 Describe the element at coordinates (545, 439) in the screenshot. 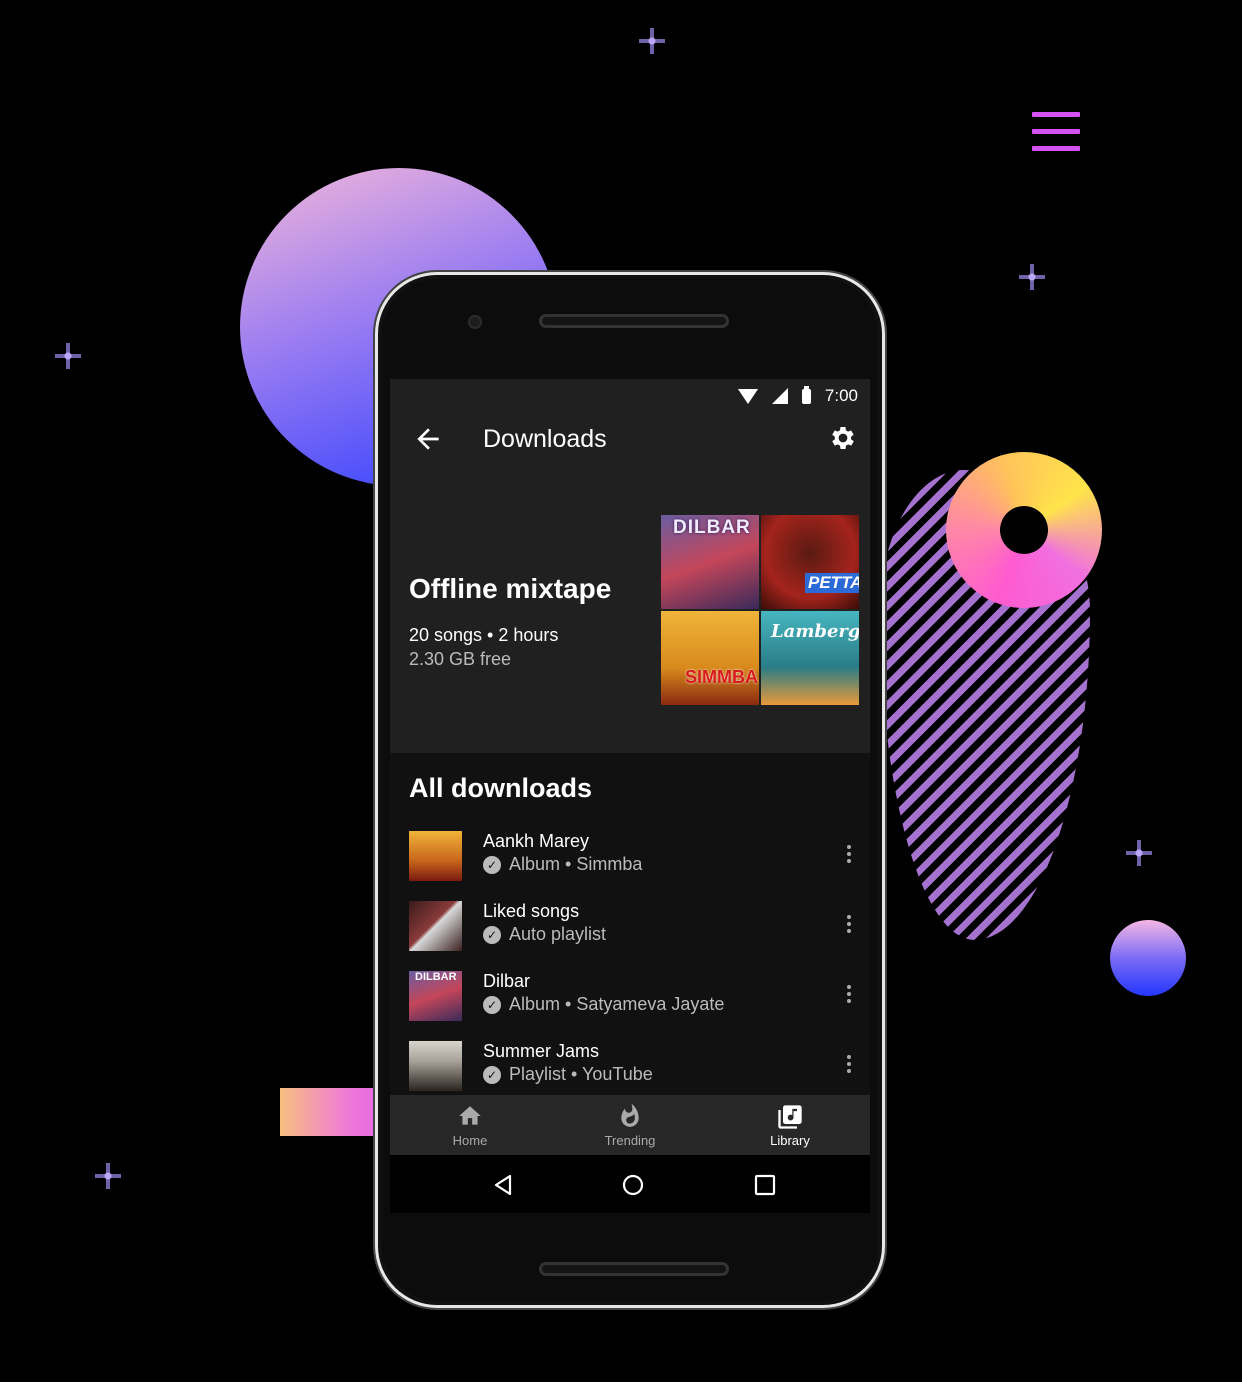

I see `page-title: Downloads` at that location.